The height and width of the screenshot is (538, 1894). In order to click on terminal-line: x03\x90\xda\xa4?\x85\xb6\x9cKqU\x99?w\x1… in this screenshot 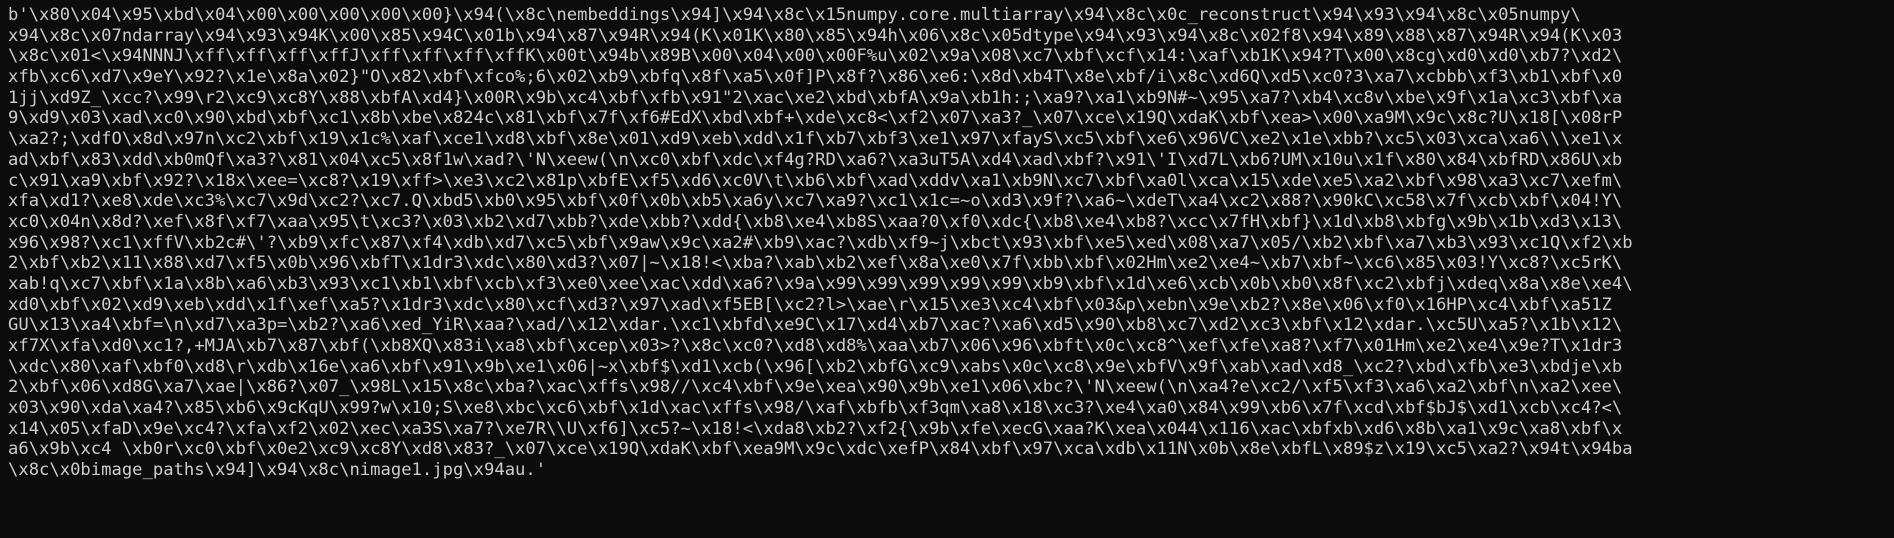, I will do `click(815, 408)`.